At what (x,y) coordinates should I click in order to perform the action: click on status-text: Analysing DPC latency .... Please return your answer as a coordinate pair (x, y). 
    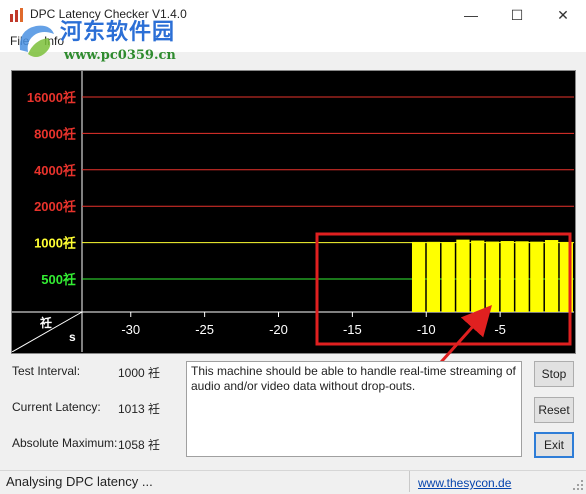
    Looking at the image, I should click on (79, 481).